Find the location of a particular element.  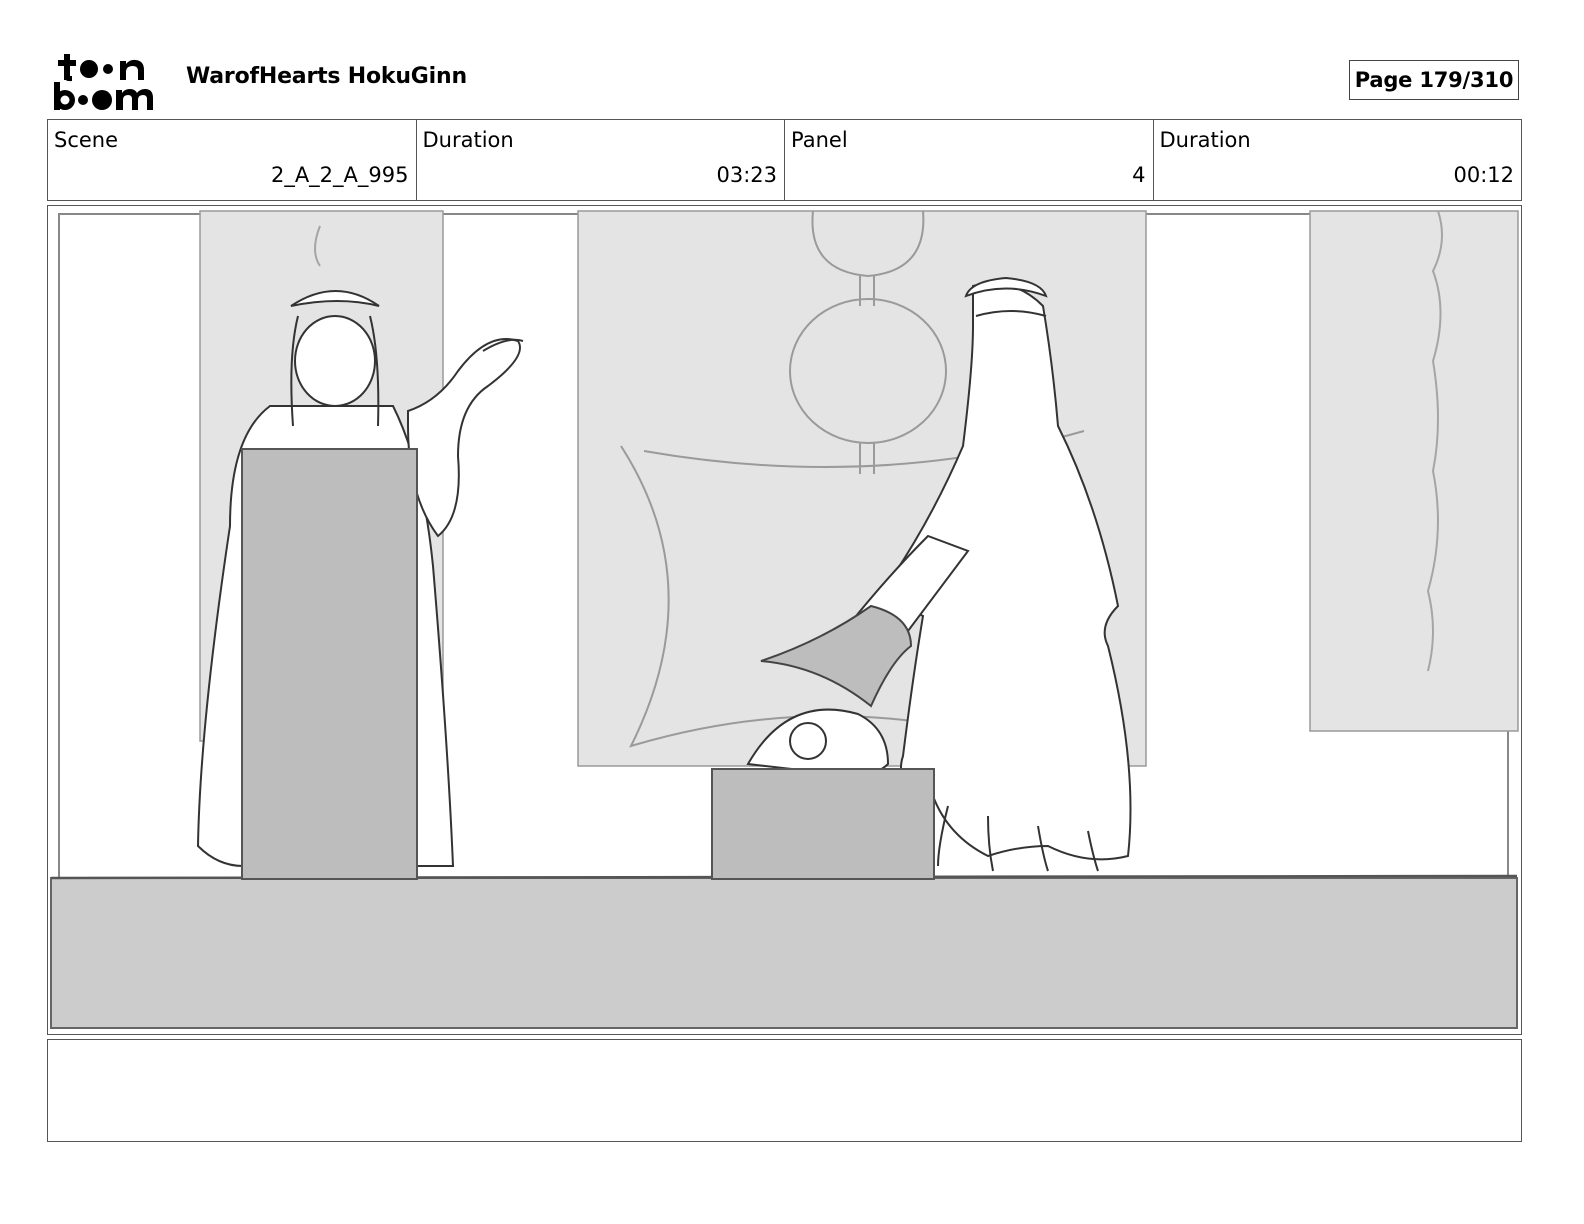

scene-duration-value: 03:23 is located at coordinates (746, 175).